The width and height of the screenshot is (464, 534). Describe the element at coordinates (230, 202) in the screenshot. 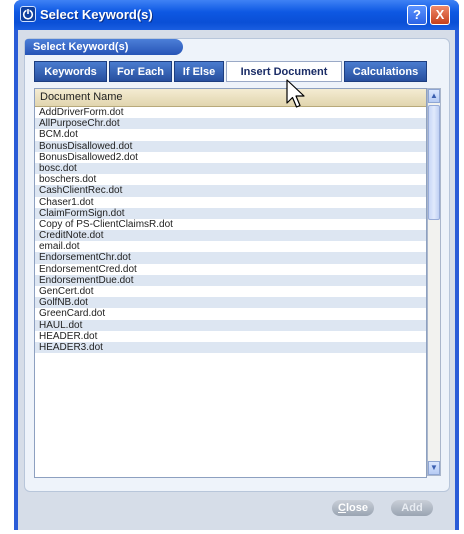

I see `list-item: Chaser1.dot` at that location.